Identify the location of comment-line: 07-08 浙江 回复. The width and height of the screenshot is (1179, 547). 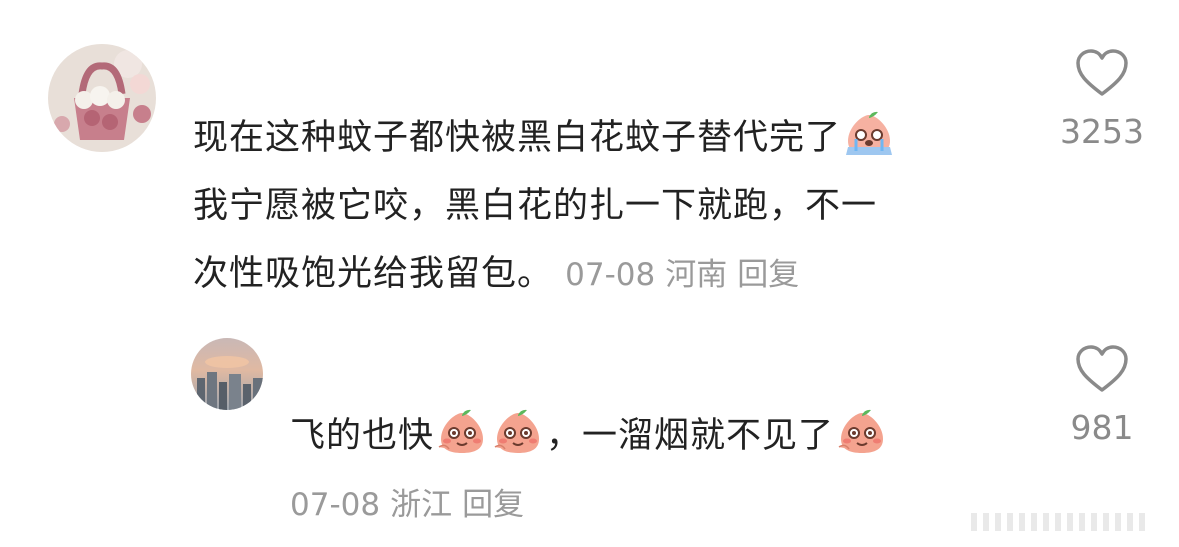
(660, 504).